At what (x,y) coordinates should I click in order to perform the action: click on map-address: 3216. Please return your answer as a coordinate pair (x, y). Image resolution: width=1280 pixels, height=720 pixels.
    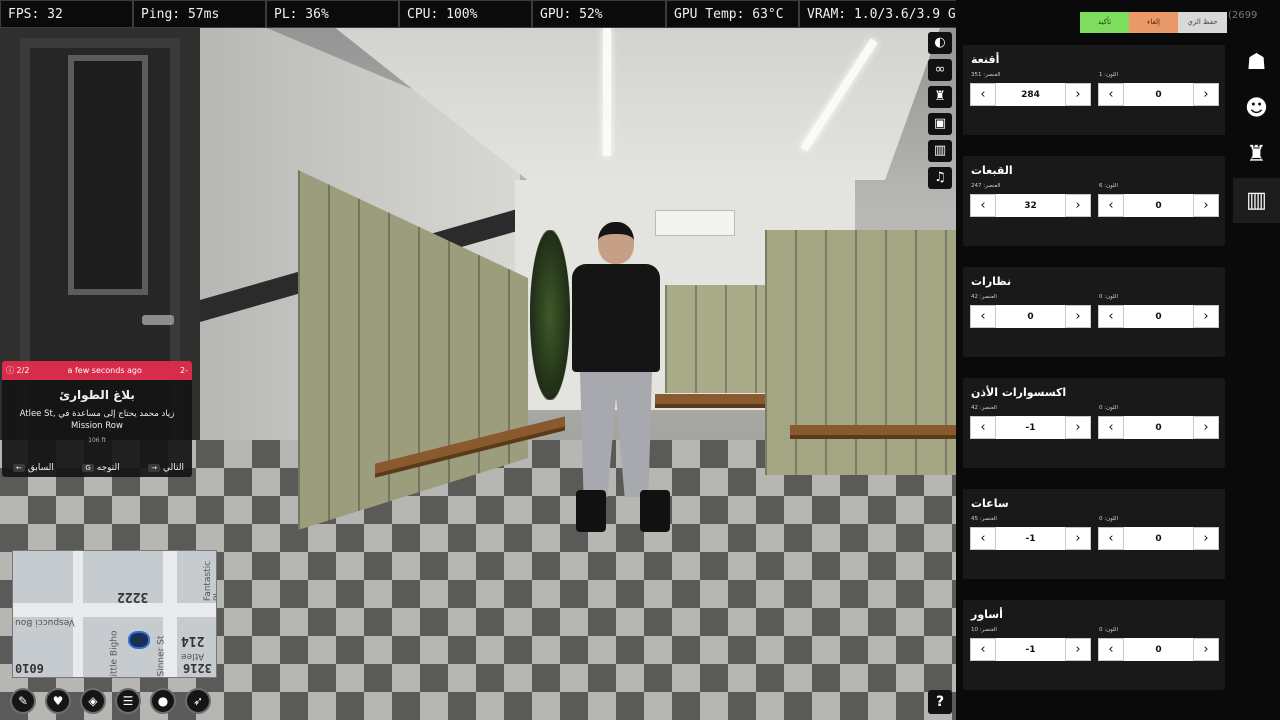
    Looking at the image, I should click on (197, 668).